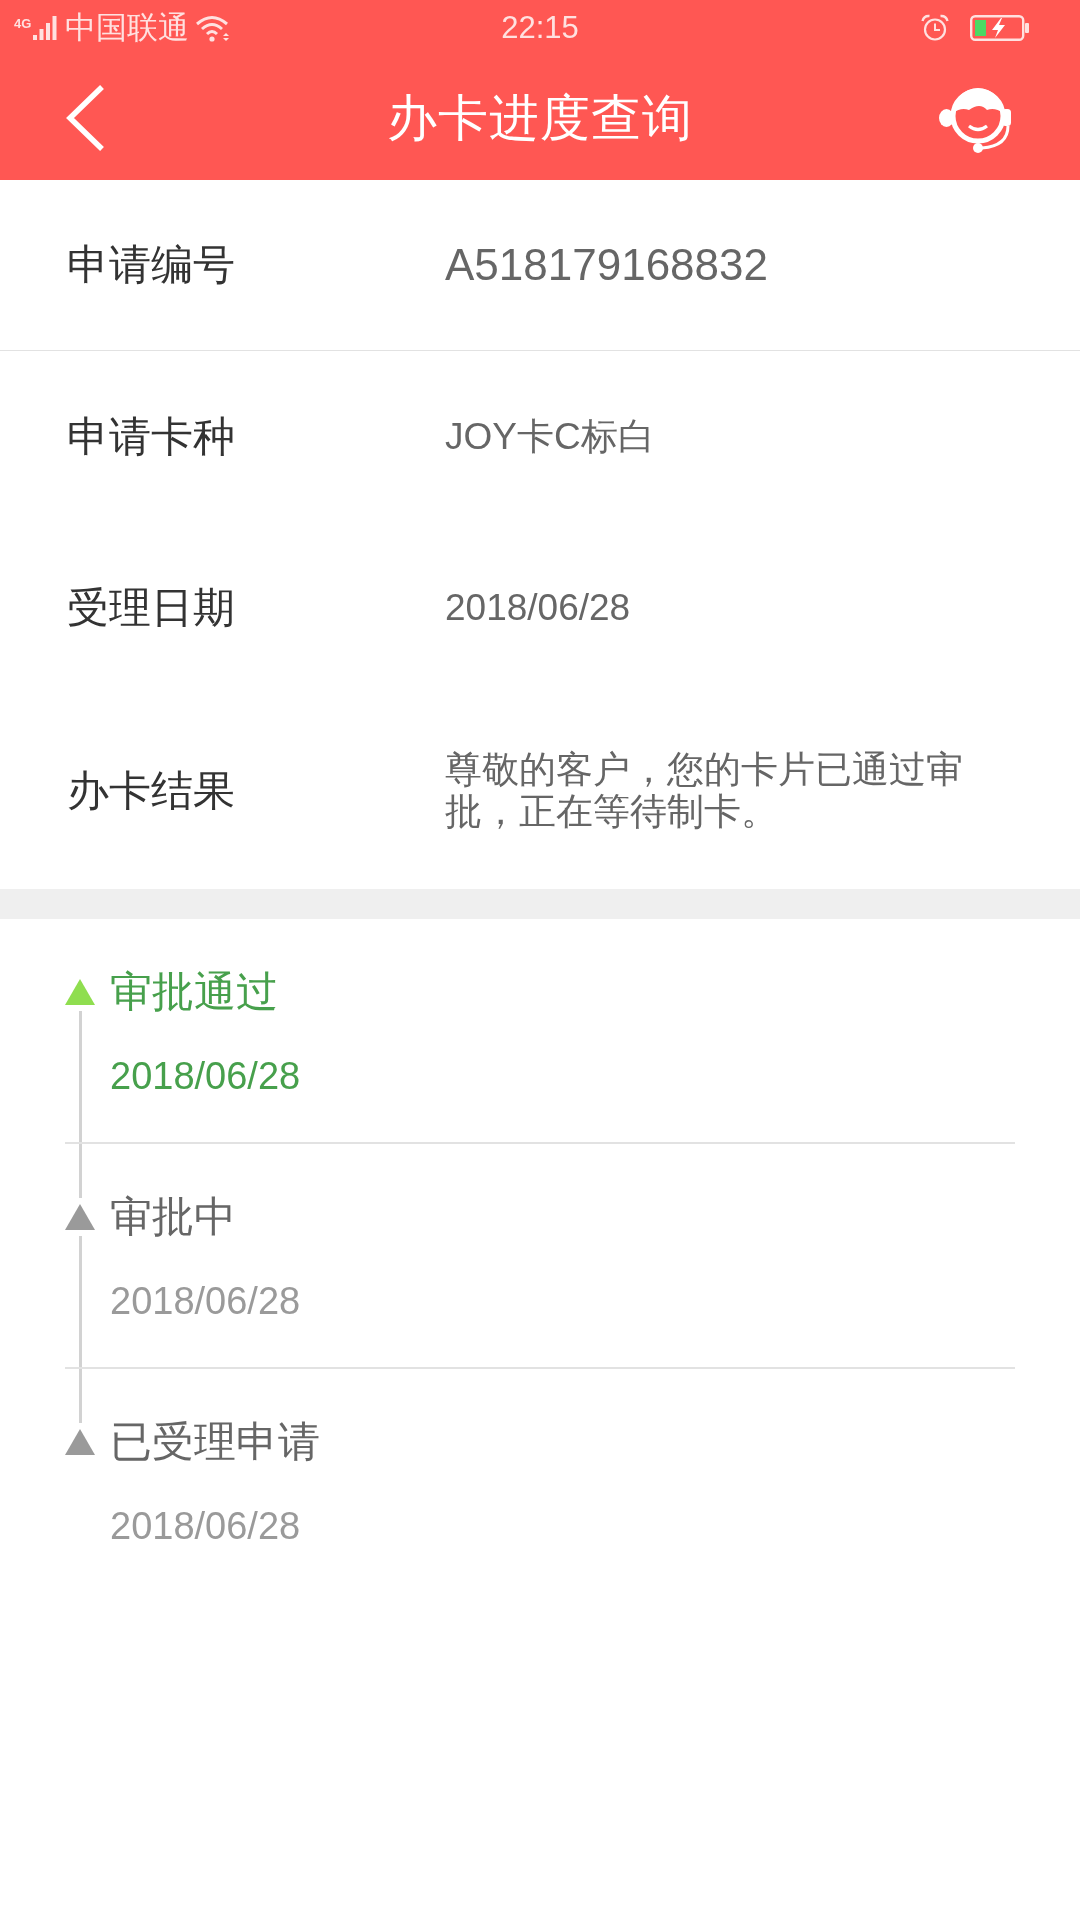 The width and height of the screenshot is (1080, 1920). Describe the element at coordinates (45, 27) in the screenshot. I see `signal-icon` at that location.